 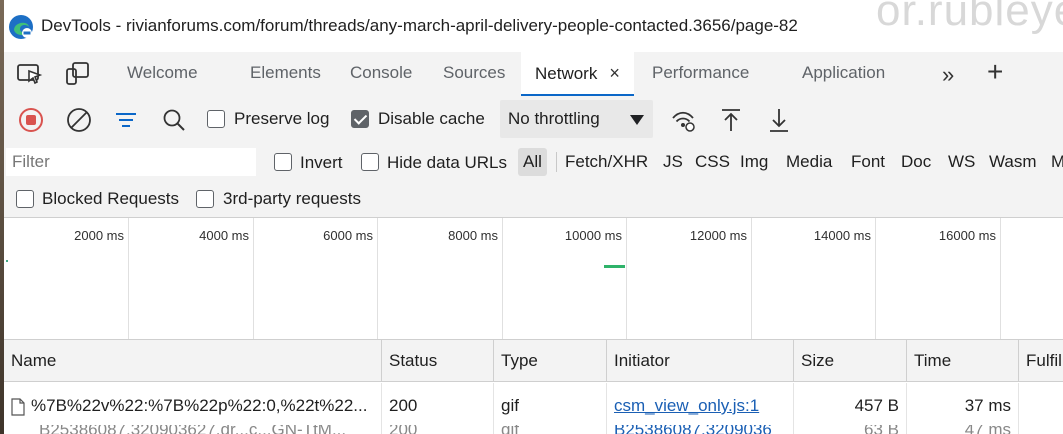 I want to click on throttling-select: No throttling, so click(x=576, y=119).